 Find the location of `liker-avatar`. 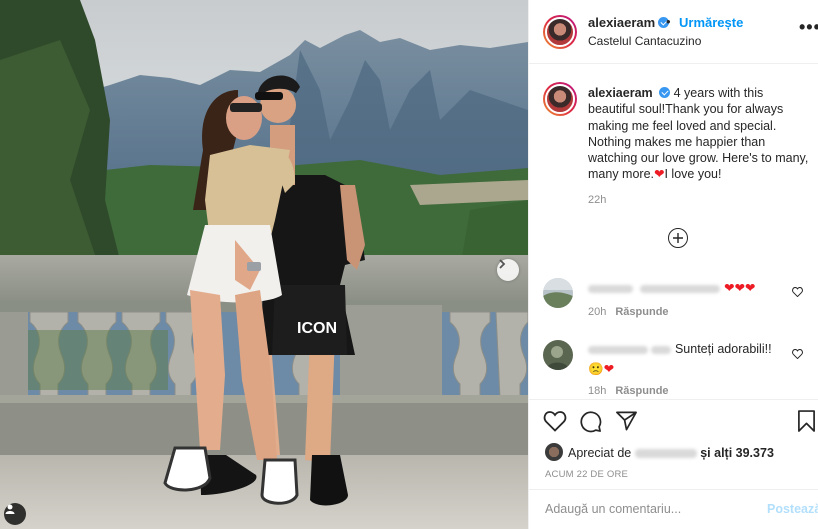

liker-avatar is located at coordinates (554, 452).